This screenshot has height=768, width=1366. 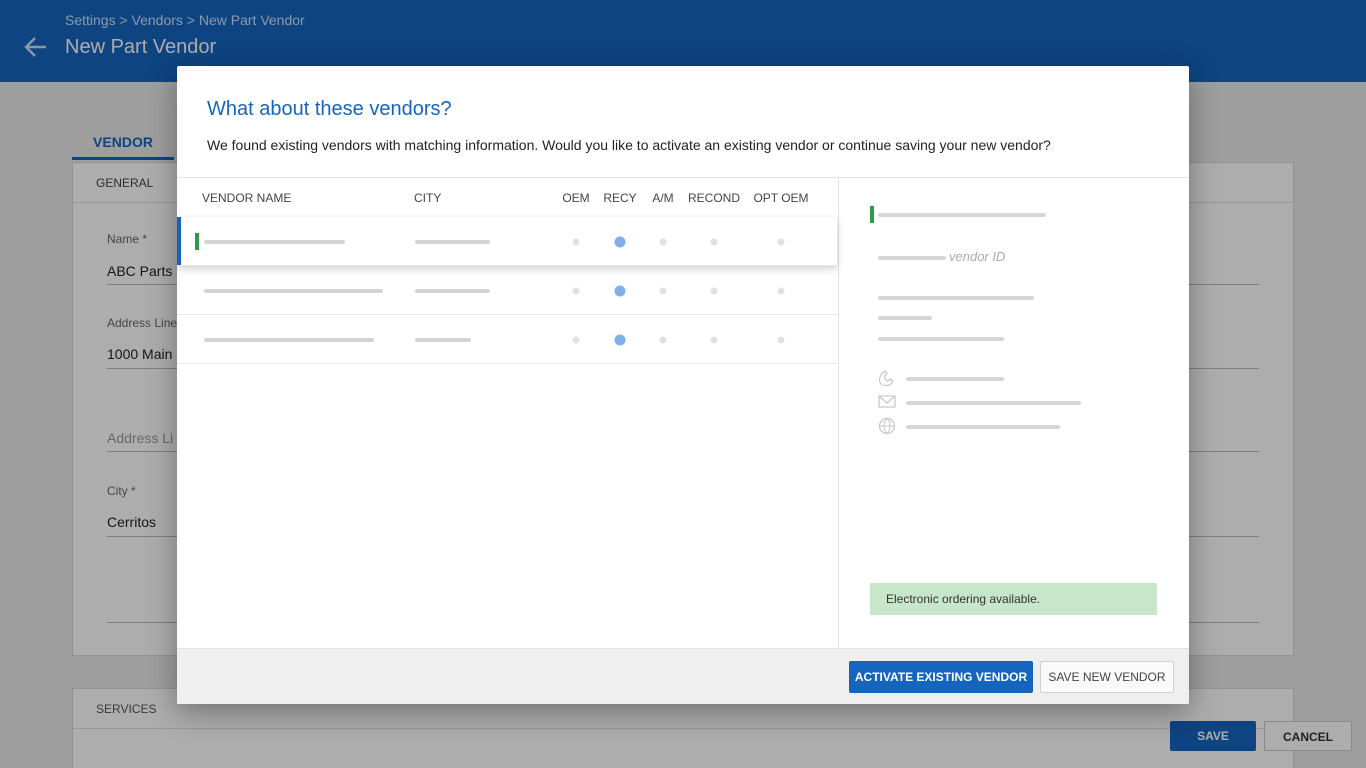 I want to click on email-icon, so click(x=887, y=401).